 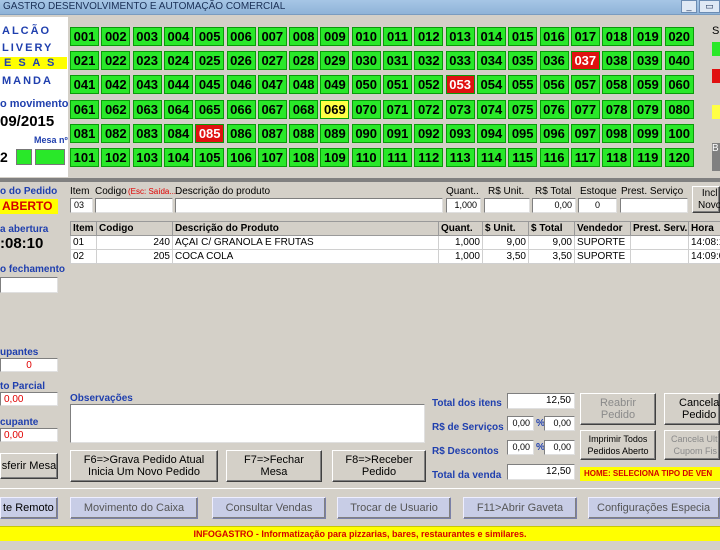 What do you see at coordinates (704, 228) in the screenshot?
I see `header-hora: Hora` at bounding box center [704, 228].